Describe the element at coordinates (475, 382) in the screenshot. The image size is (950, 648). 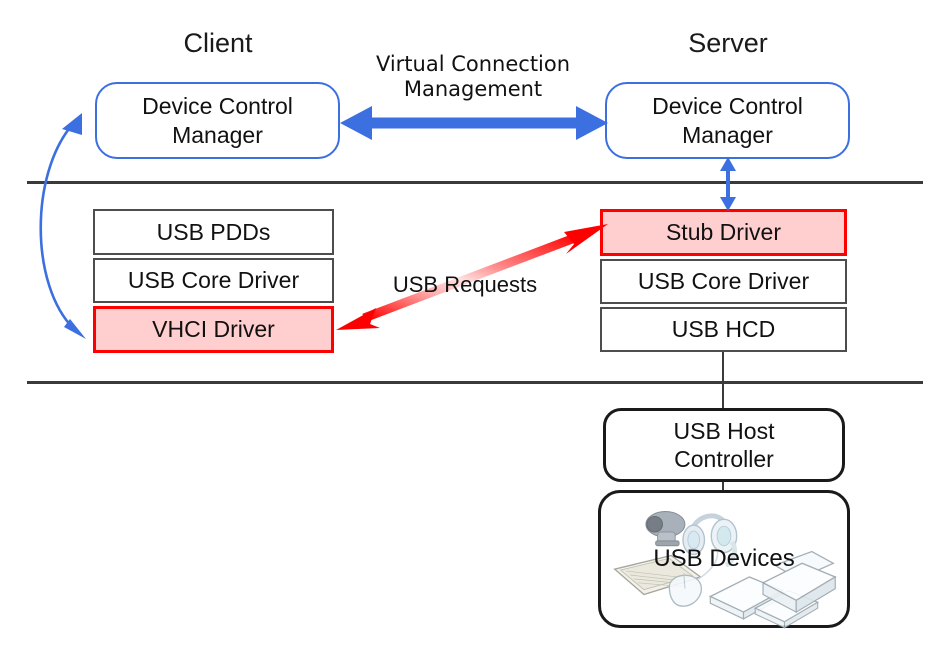
I see `divider-lower` at that location.